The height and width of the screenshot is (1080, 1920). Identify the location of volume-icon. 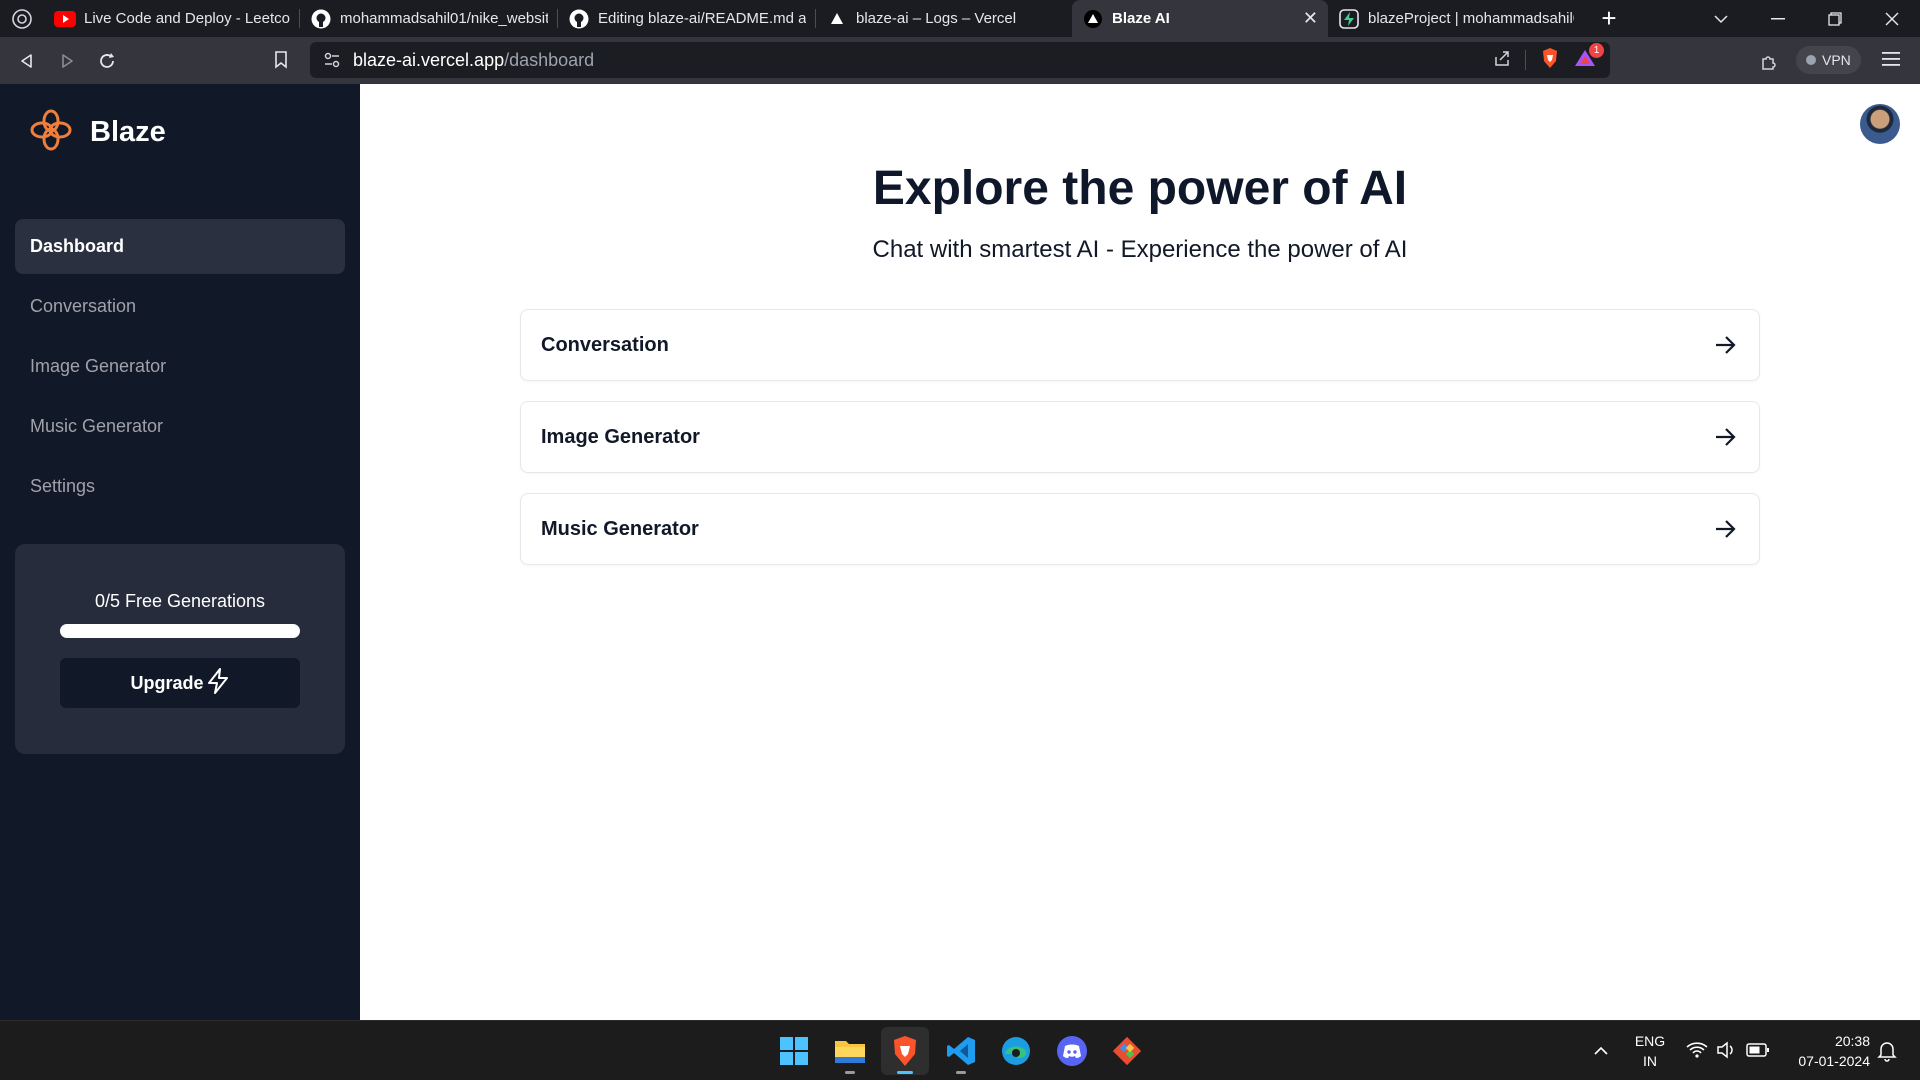
(1727, 1052).